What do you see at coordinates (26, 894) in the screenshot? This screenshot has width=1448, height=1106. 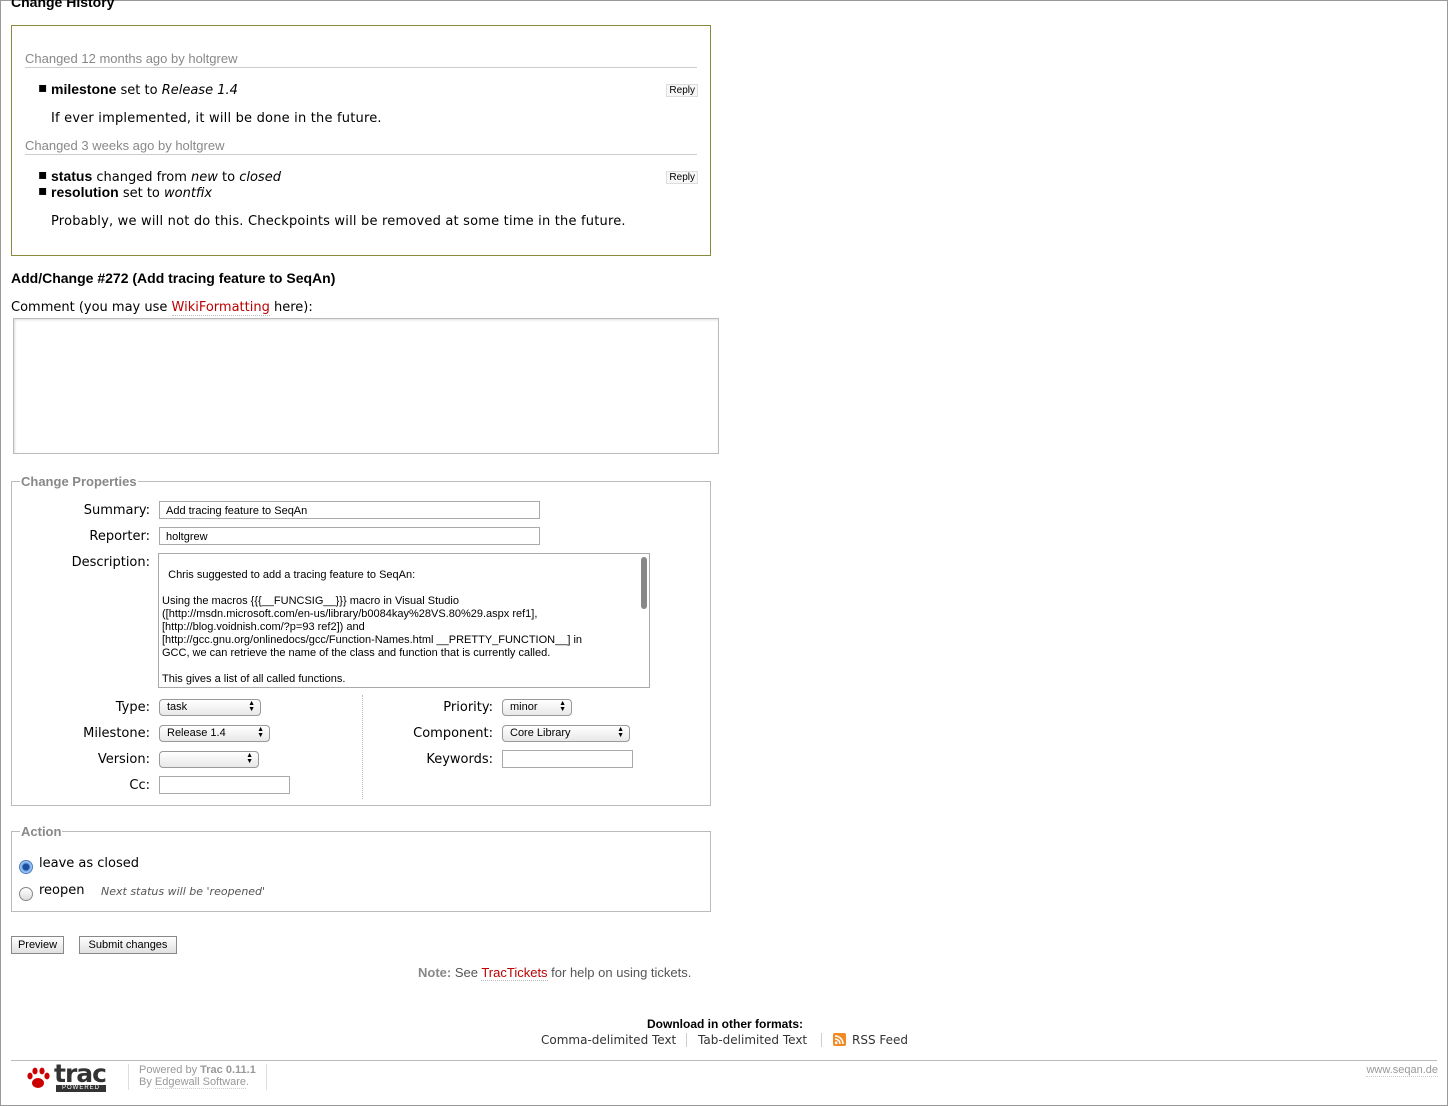 I see `reopen-radio` at bounding box center [26, 894].